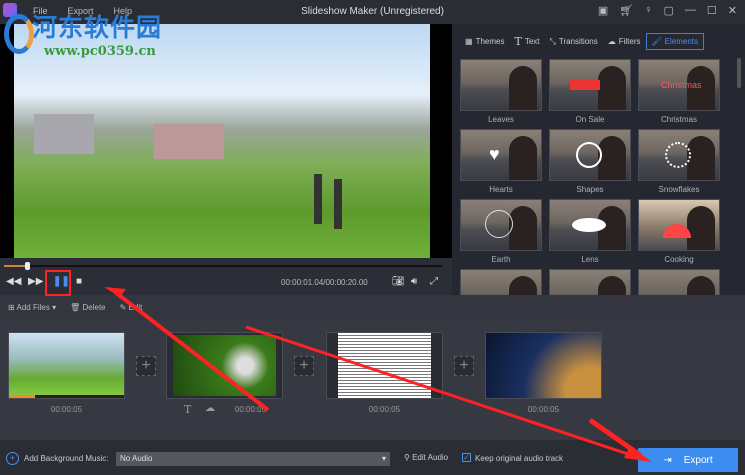 The width and height of the screenshot is (745, 475). What do you see at coordinates (407, 457) in the screenshot?
I see `pin-icon: ⚲` at bounding box center [407, 457].